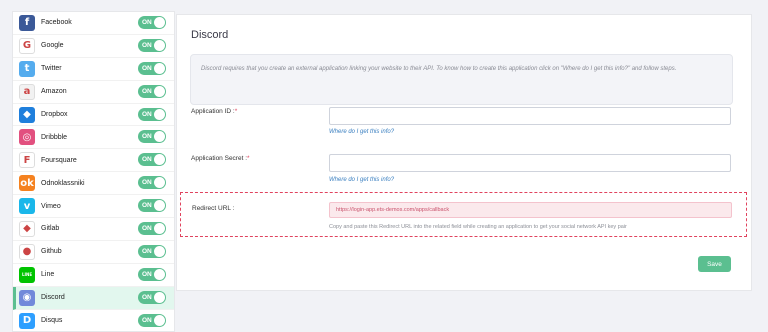 Image resolution: width=768 pixels, height=332 pixels. I want to click on application-id-label-text: Application ID, so click(211, 111).